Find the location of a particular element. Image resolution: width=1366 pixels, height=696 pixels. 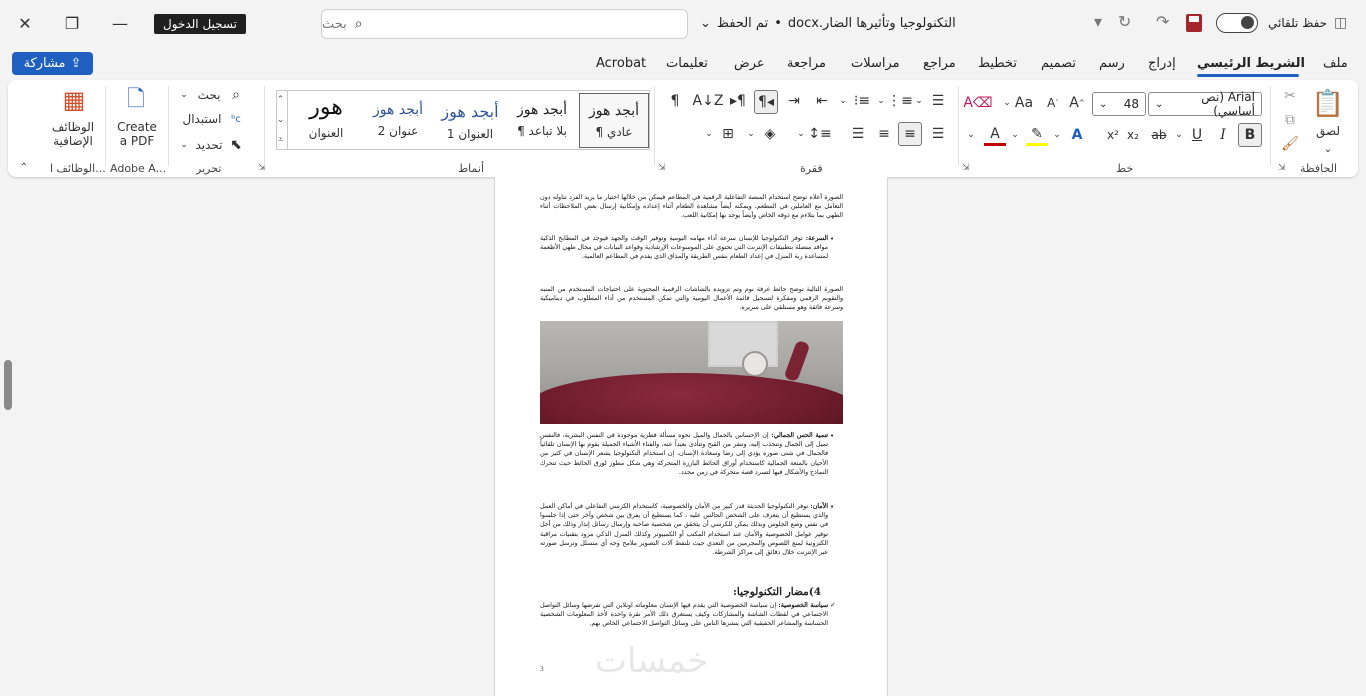

save-icon is located at coordinates (1194, 23).